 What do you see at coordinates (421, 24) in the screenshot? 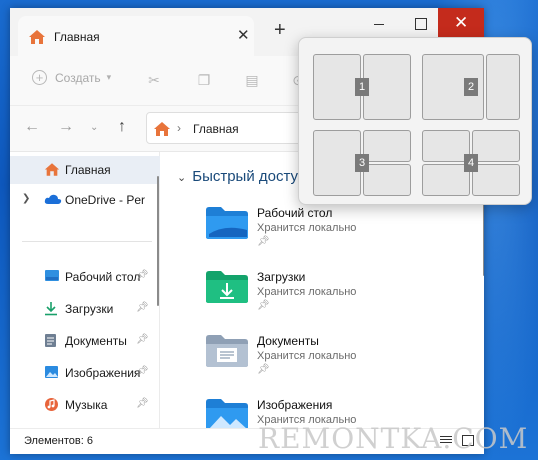
I see `maximize-button` at bounding box center [421, 24].